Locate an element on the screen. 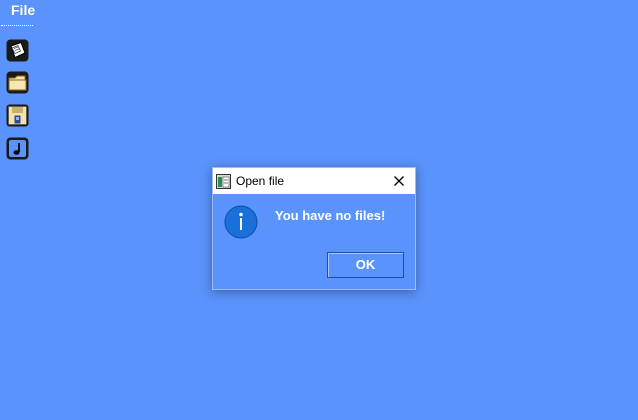 Image resolution: width=638 pixels, height=420 pixels. paper-notes-icon is located at coordinates (17, 50).